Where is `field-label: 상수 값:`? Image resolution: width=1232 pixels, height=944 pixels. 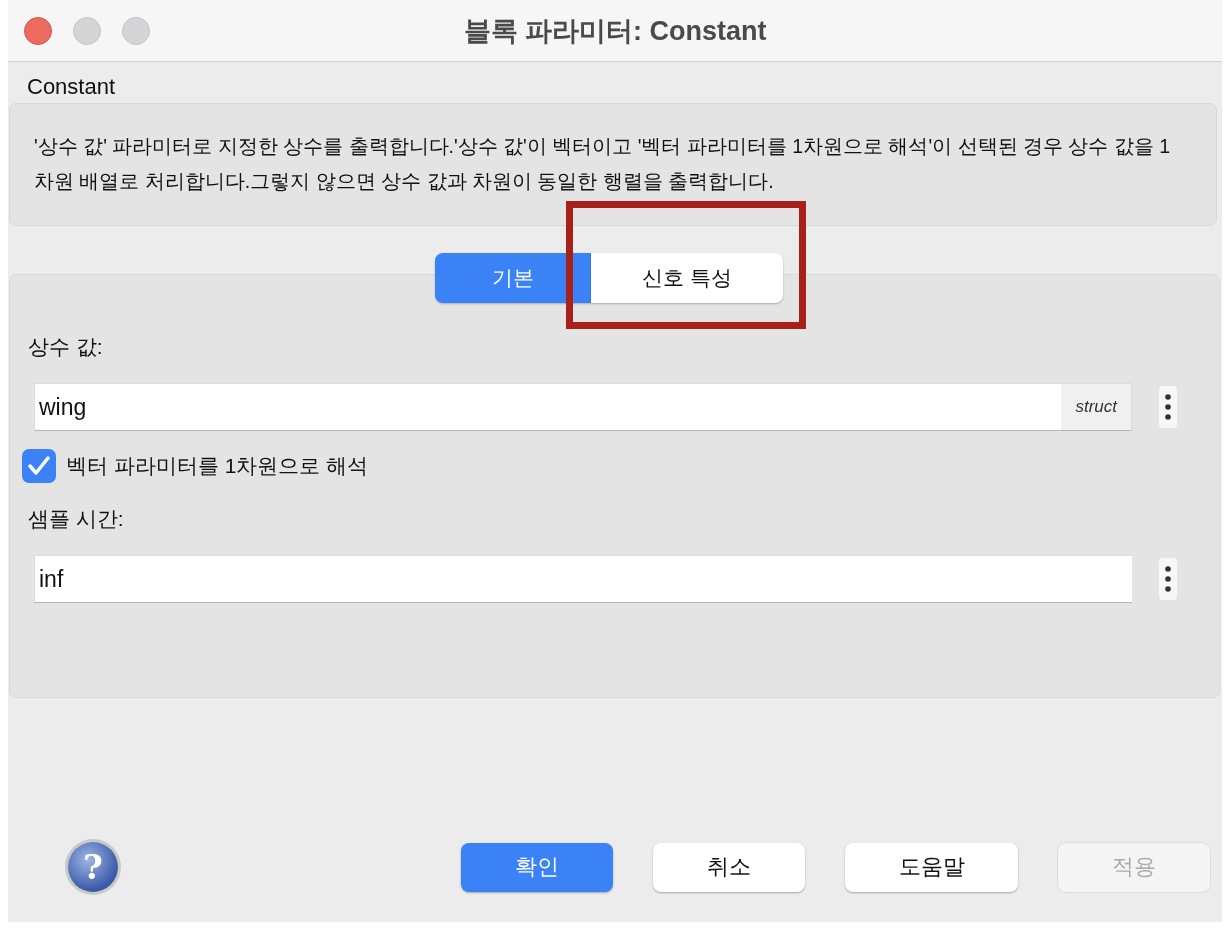 field-label: 상수 값: is located at coordinates (66, 347).